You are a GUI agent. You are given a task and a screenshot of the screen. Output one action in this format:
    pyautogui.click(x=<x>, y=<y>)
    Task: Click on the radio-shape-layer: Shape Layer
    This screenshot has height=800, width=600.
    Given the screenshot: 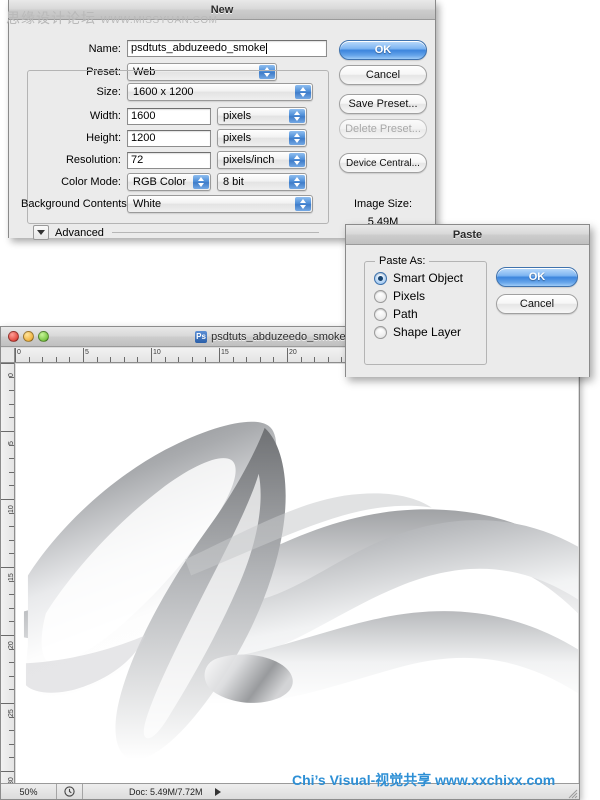 What is the action you would take?
    pyautogui.click(x=430, y=332)
    